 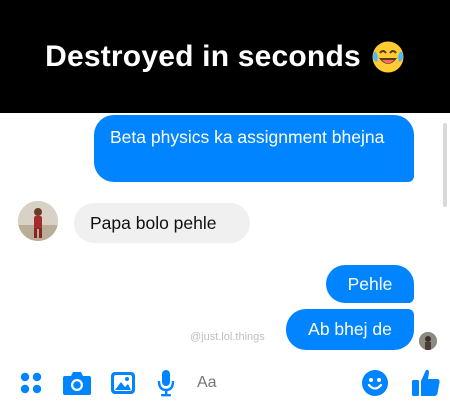 I want to click on read-receipt-avatar, so click(x=428, y=341).